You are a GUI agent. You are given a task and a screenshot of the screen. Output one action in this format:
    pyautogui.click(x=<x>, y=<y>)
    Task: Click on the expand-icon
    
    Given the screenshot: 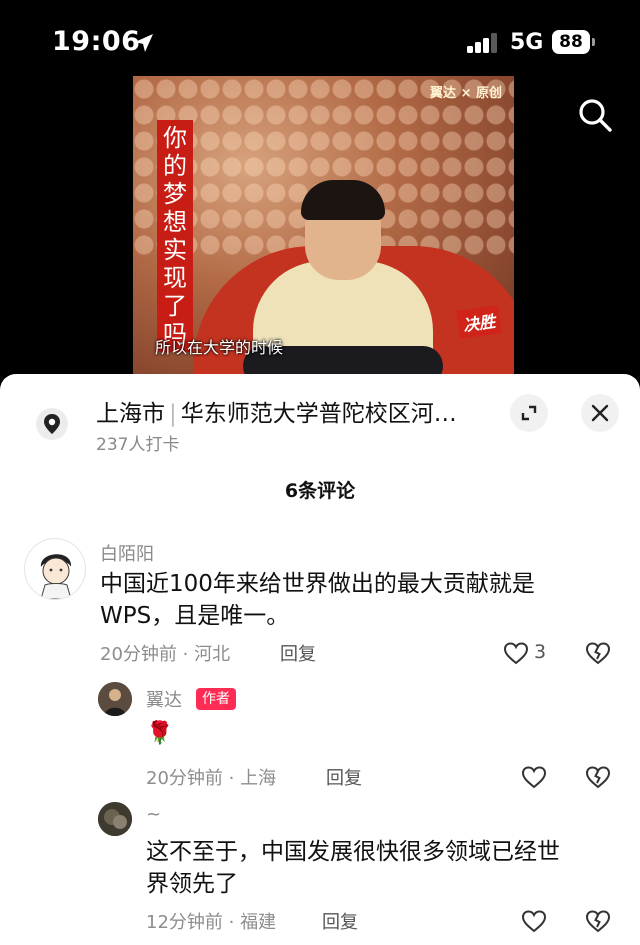 What is the action you would take?
    pyautogui.click(x=529, y=413)
    